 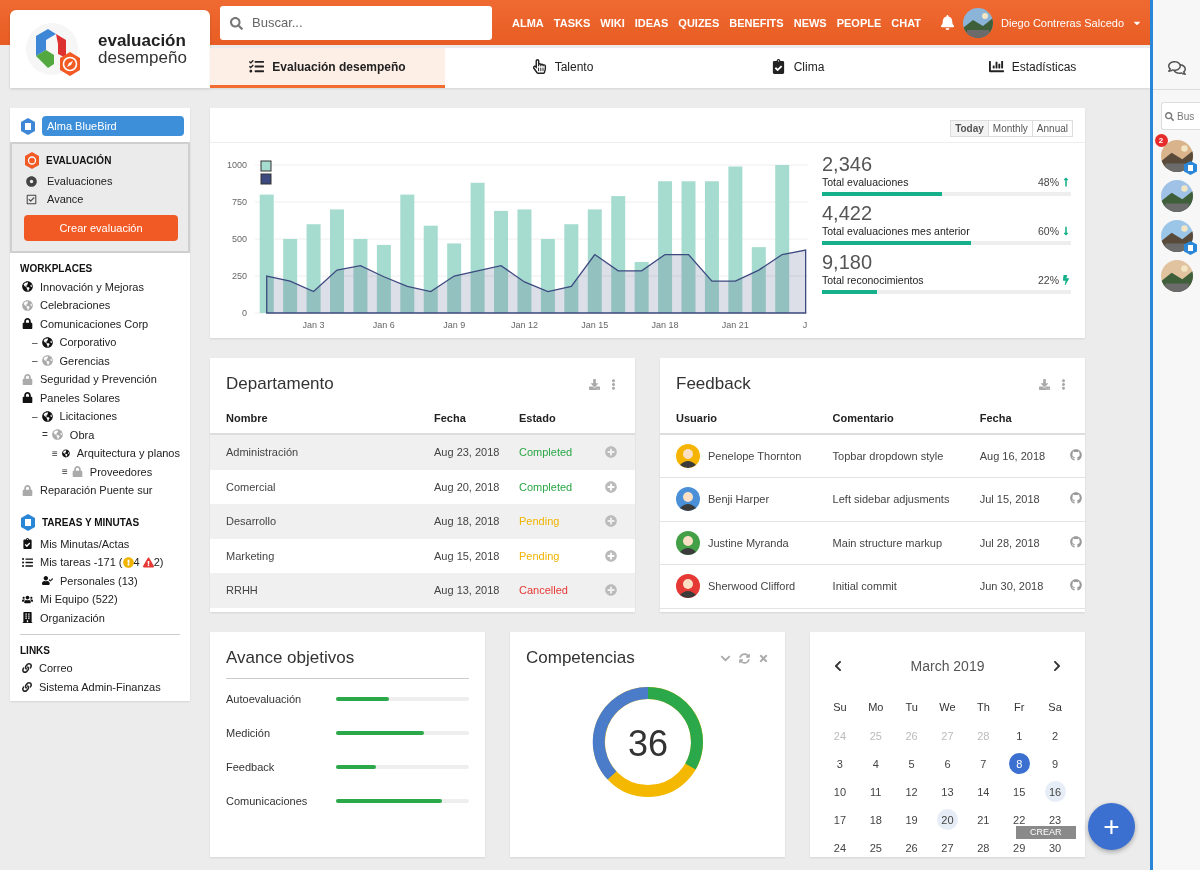 What do you see at coordinates (1019, 735) in the screenshot?
I see `calendar-day: 1` at bounding box center [1019, 735].